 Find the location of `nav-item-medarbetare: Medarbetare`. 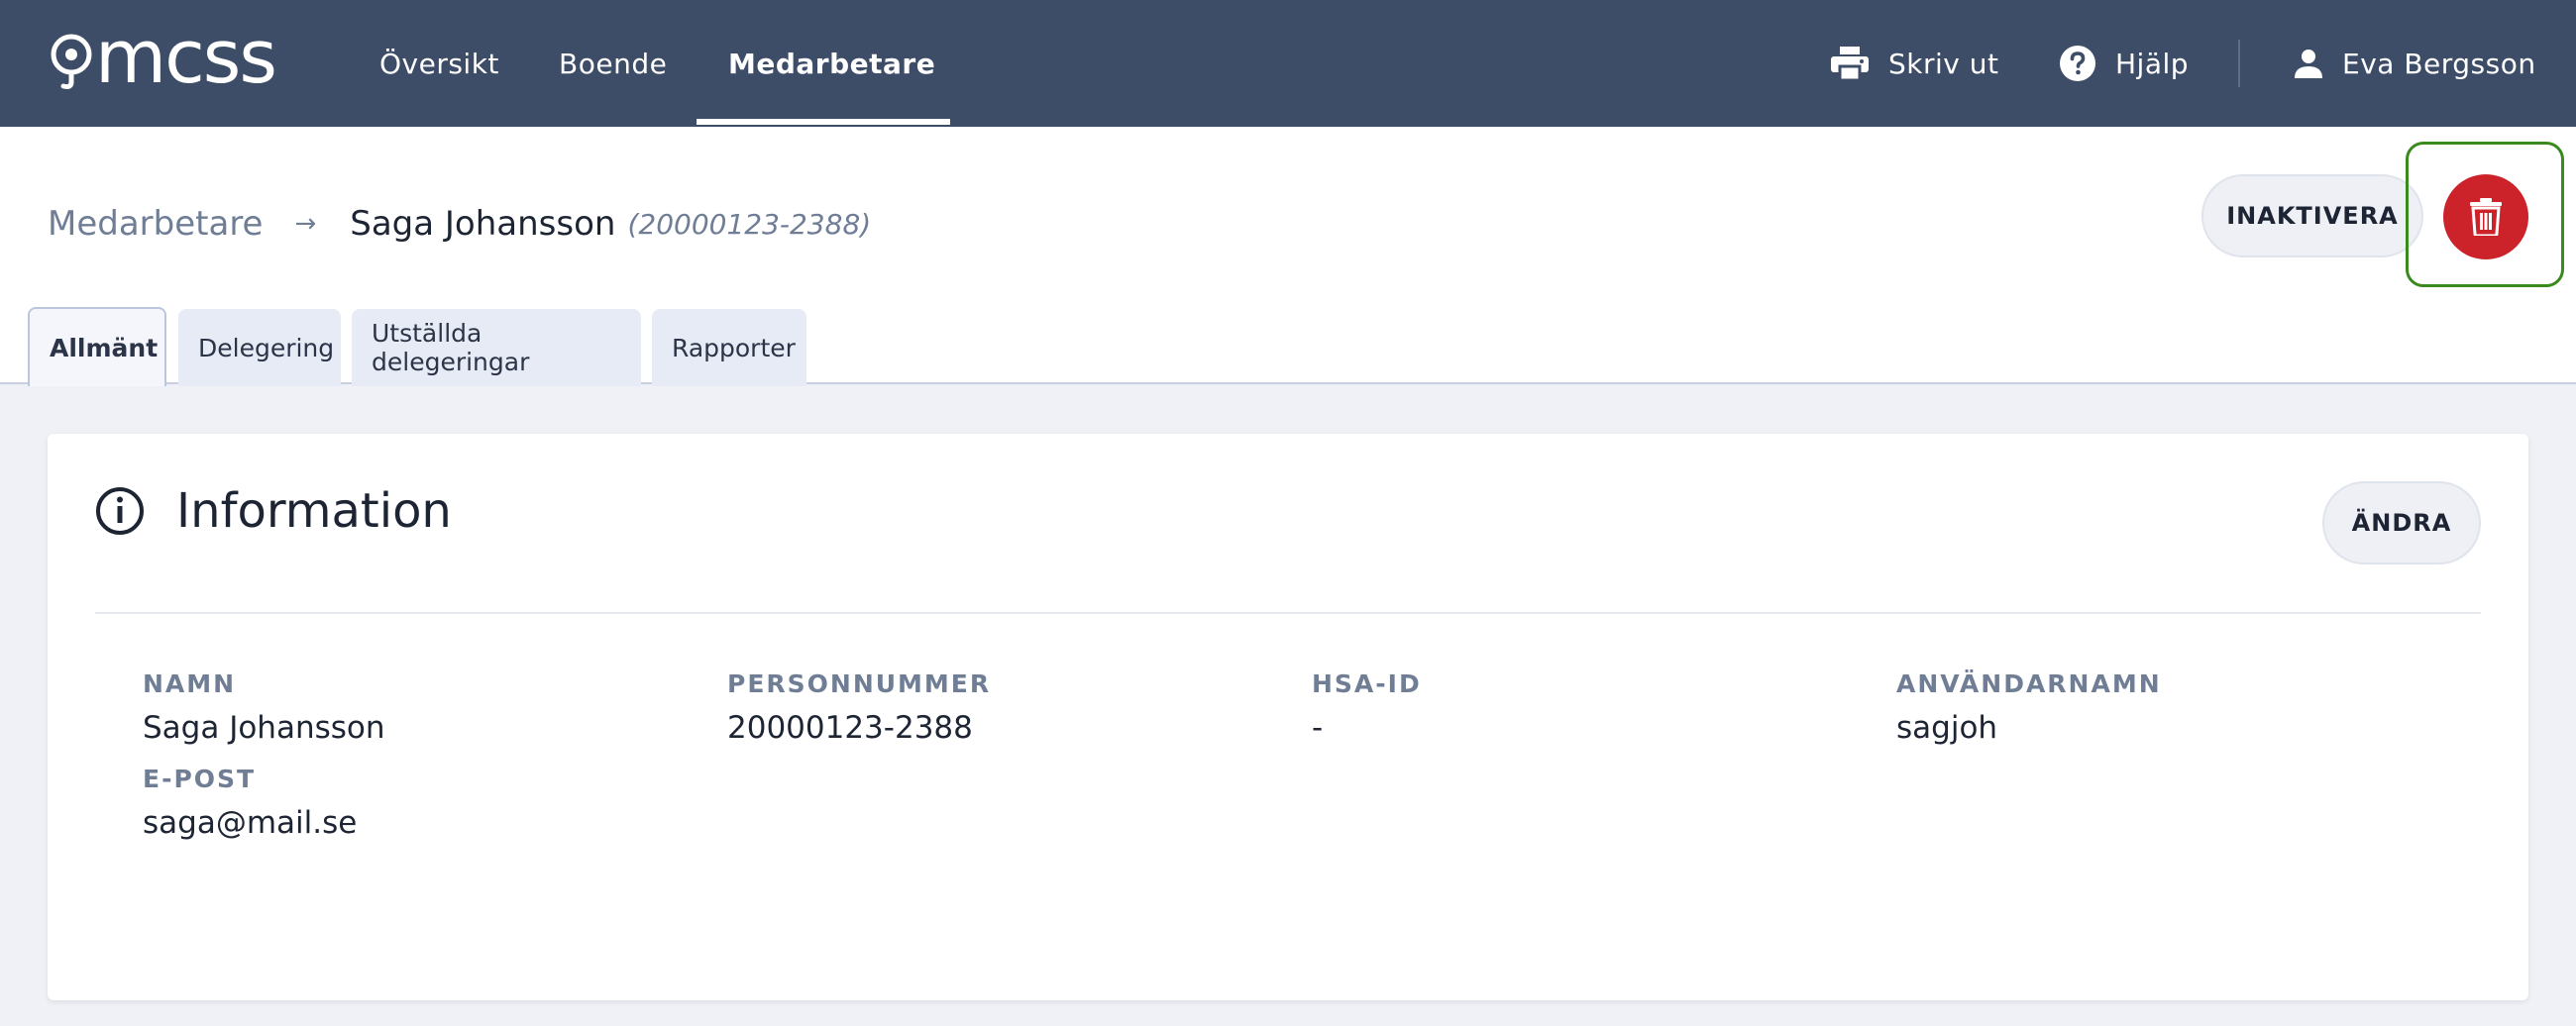

nav-item-medarbetare: Medarbetare is located at coordinates (831, 64).